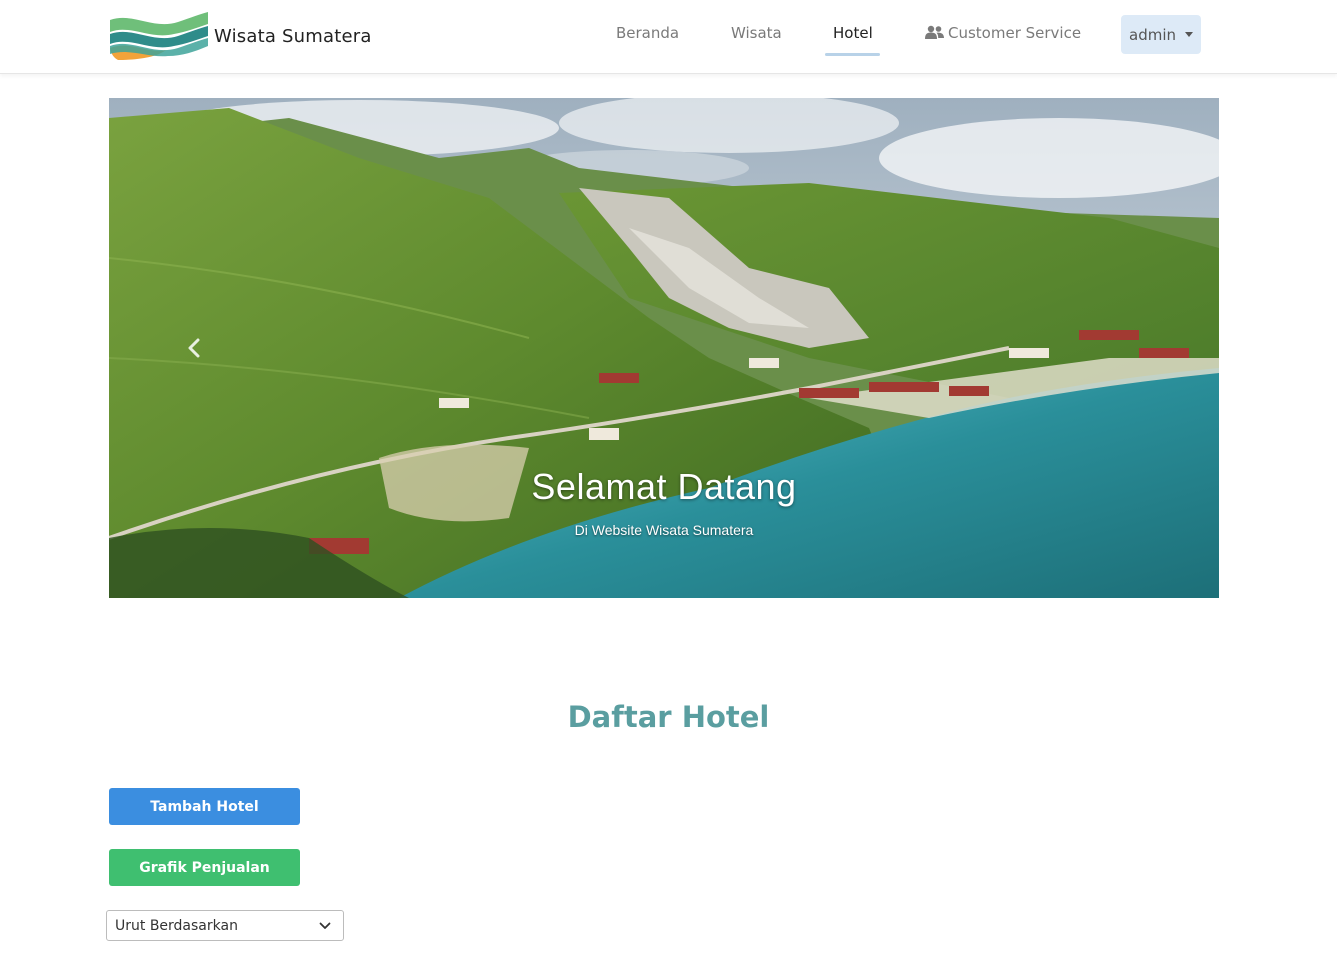 This screenshot has width=1337, height=965. Describe the element at coordinates (1152, 34) in the screenshot. I see `user-menu-label: admin` at that location.